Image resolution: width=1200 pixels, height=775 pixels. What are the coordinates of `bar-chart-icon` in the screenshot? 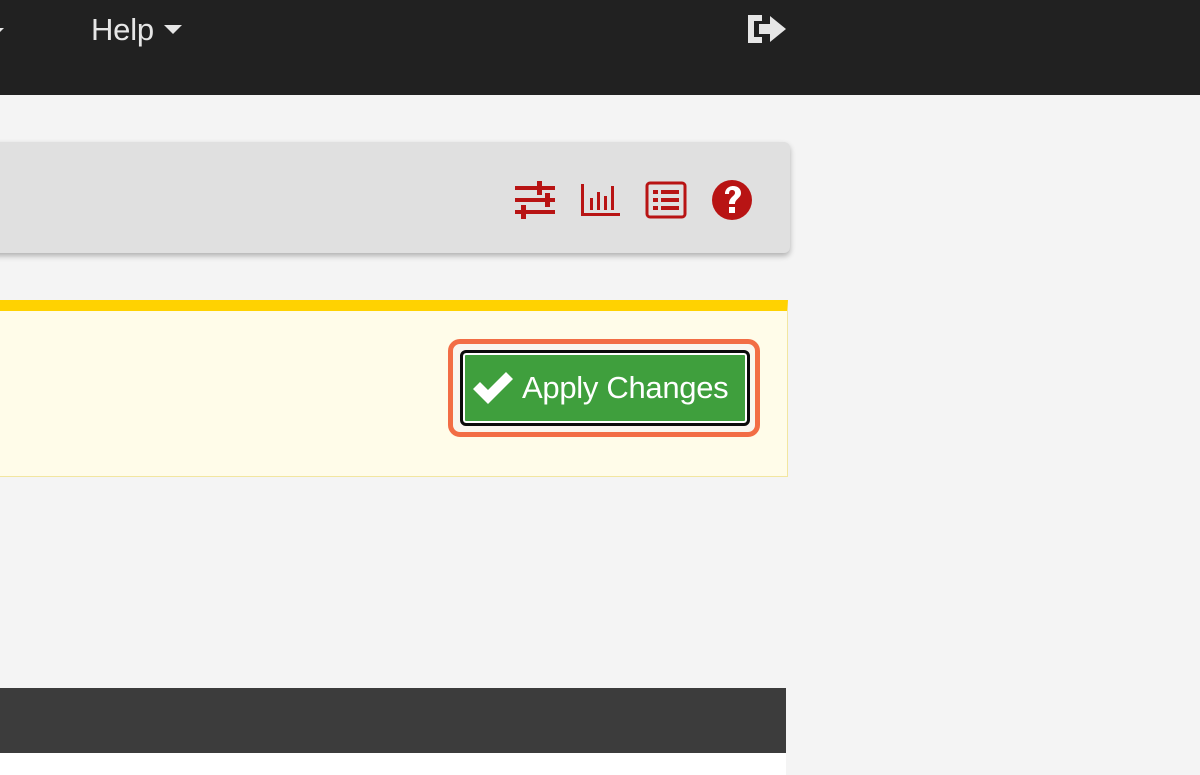 It's located at (600, 200).